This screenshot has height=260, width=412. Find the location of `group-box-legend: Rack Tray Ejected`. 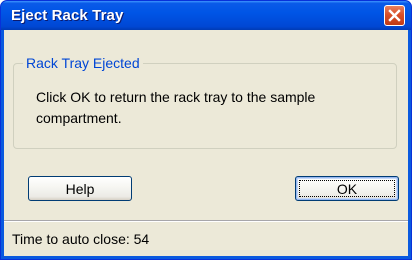

group-box-legend: Rack Tray Ejected is located at coordinates (83, 63).